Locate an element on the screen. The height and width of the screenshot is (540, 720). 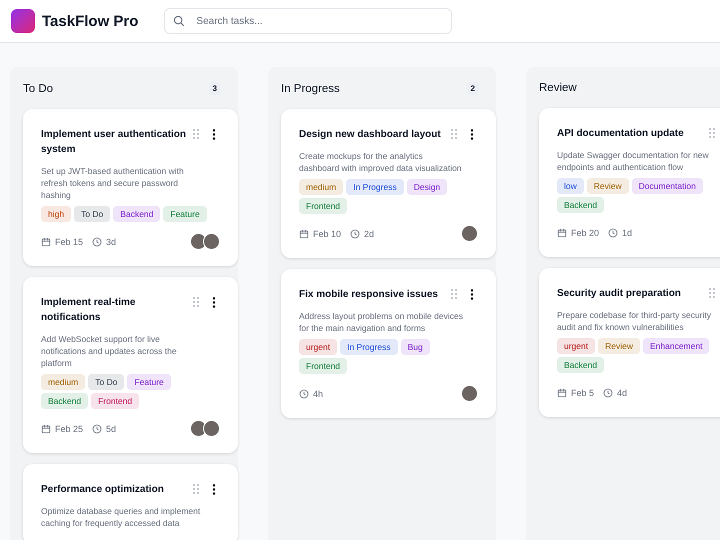
task-description: Set up JWT-based authentication with refresh tokens and secure password hashing is located at coordinates (113, 183).